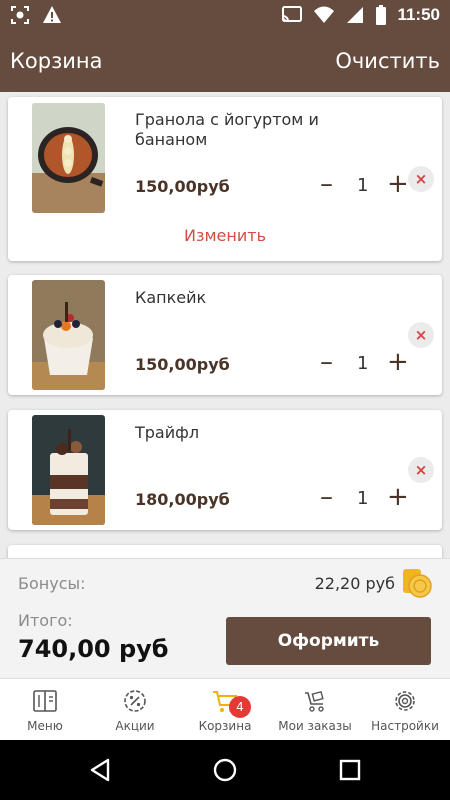 The image size is (450, 800). What do you see at coordinates (354, 583) in the screenshot?
I see `bonus-value: 22,20 руб` at bounding box center [354, 583].